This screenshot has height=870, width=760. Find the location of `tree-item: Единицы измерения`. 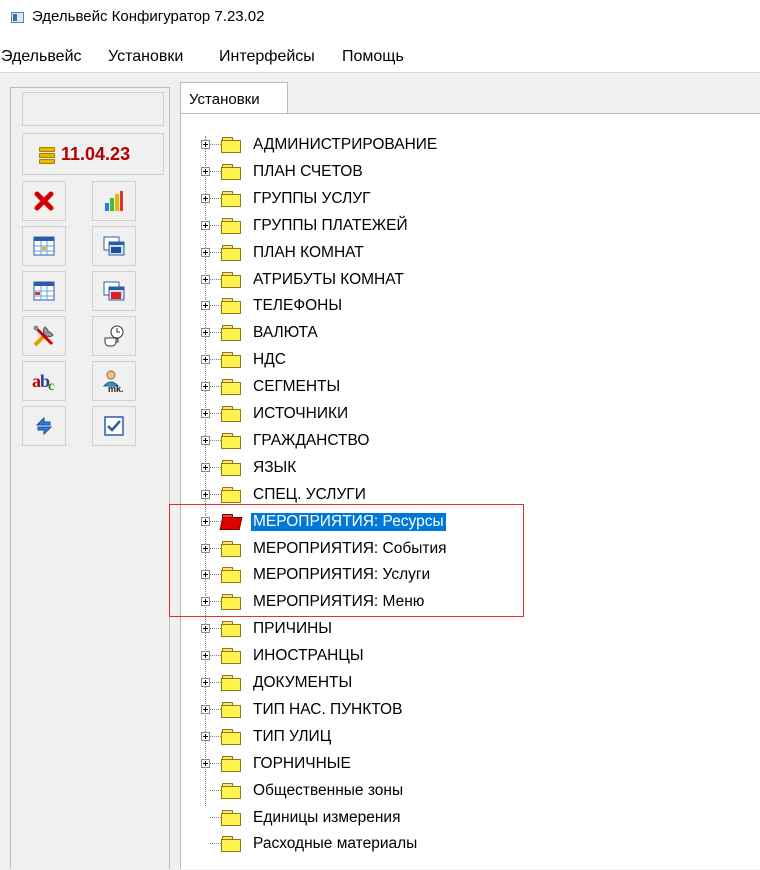

tree-item: Единицы измерения is located at coordinates (461, 819).